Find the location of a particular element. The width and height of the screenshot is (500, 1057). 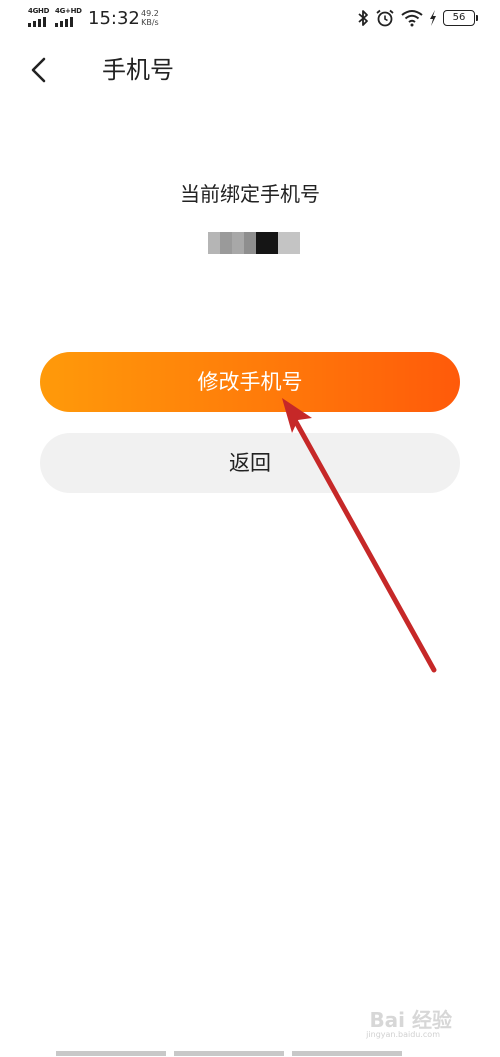

signal-bars-1-icon is located at coordinates (38, 22).